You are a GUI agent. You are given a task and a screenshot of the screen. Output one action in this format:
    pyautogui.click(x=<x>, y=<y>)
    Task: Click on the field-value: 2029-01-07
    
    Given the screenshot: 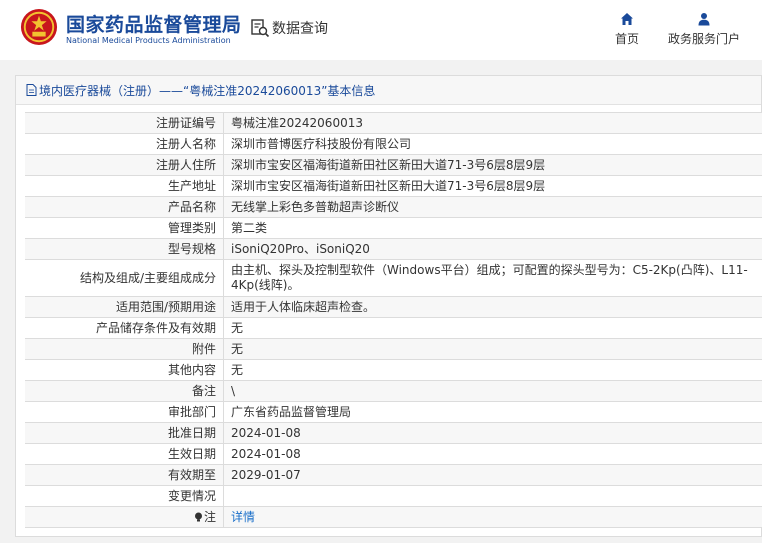 What is the action you would take?
    pyautogui.click(x=266, y=475)
    